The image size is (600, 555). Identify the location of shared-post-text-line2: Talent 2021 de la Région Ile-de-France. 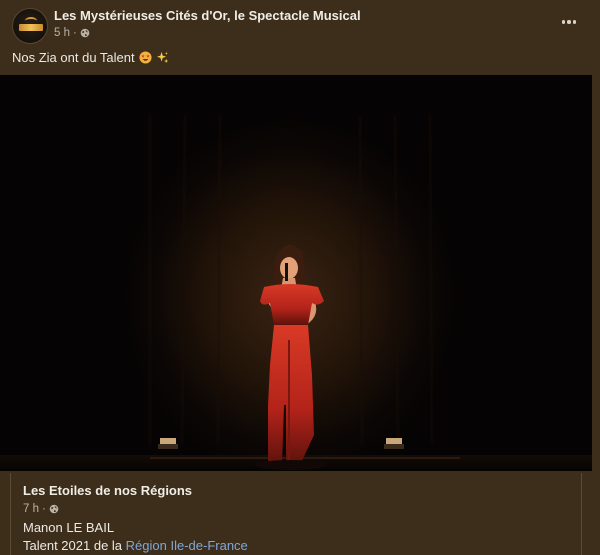
(135, 545).